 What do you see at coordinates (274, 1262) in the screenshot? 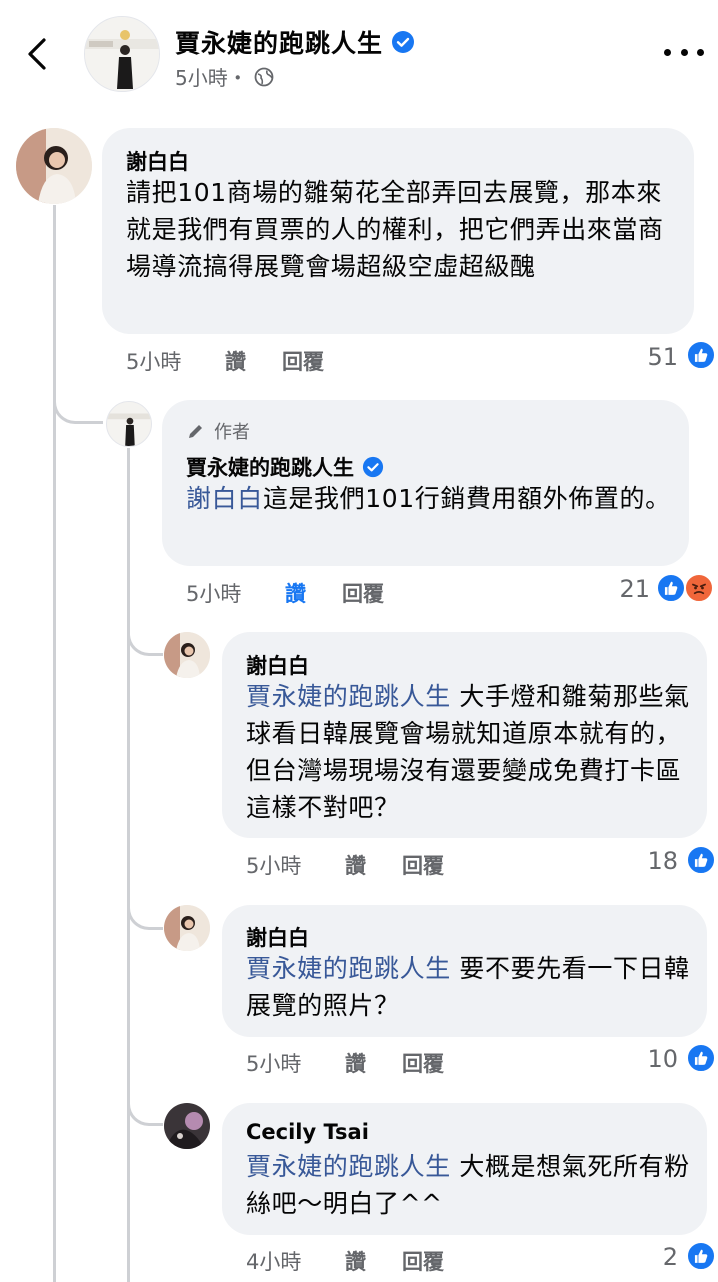
I see `comment-time: 4小時` at bounding box center [274, 1262].